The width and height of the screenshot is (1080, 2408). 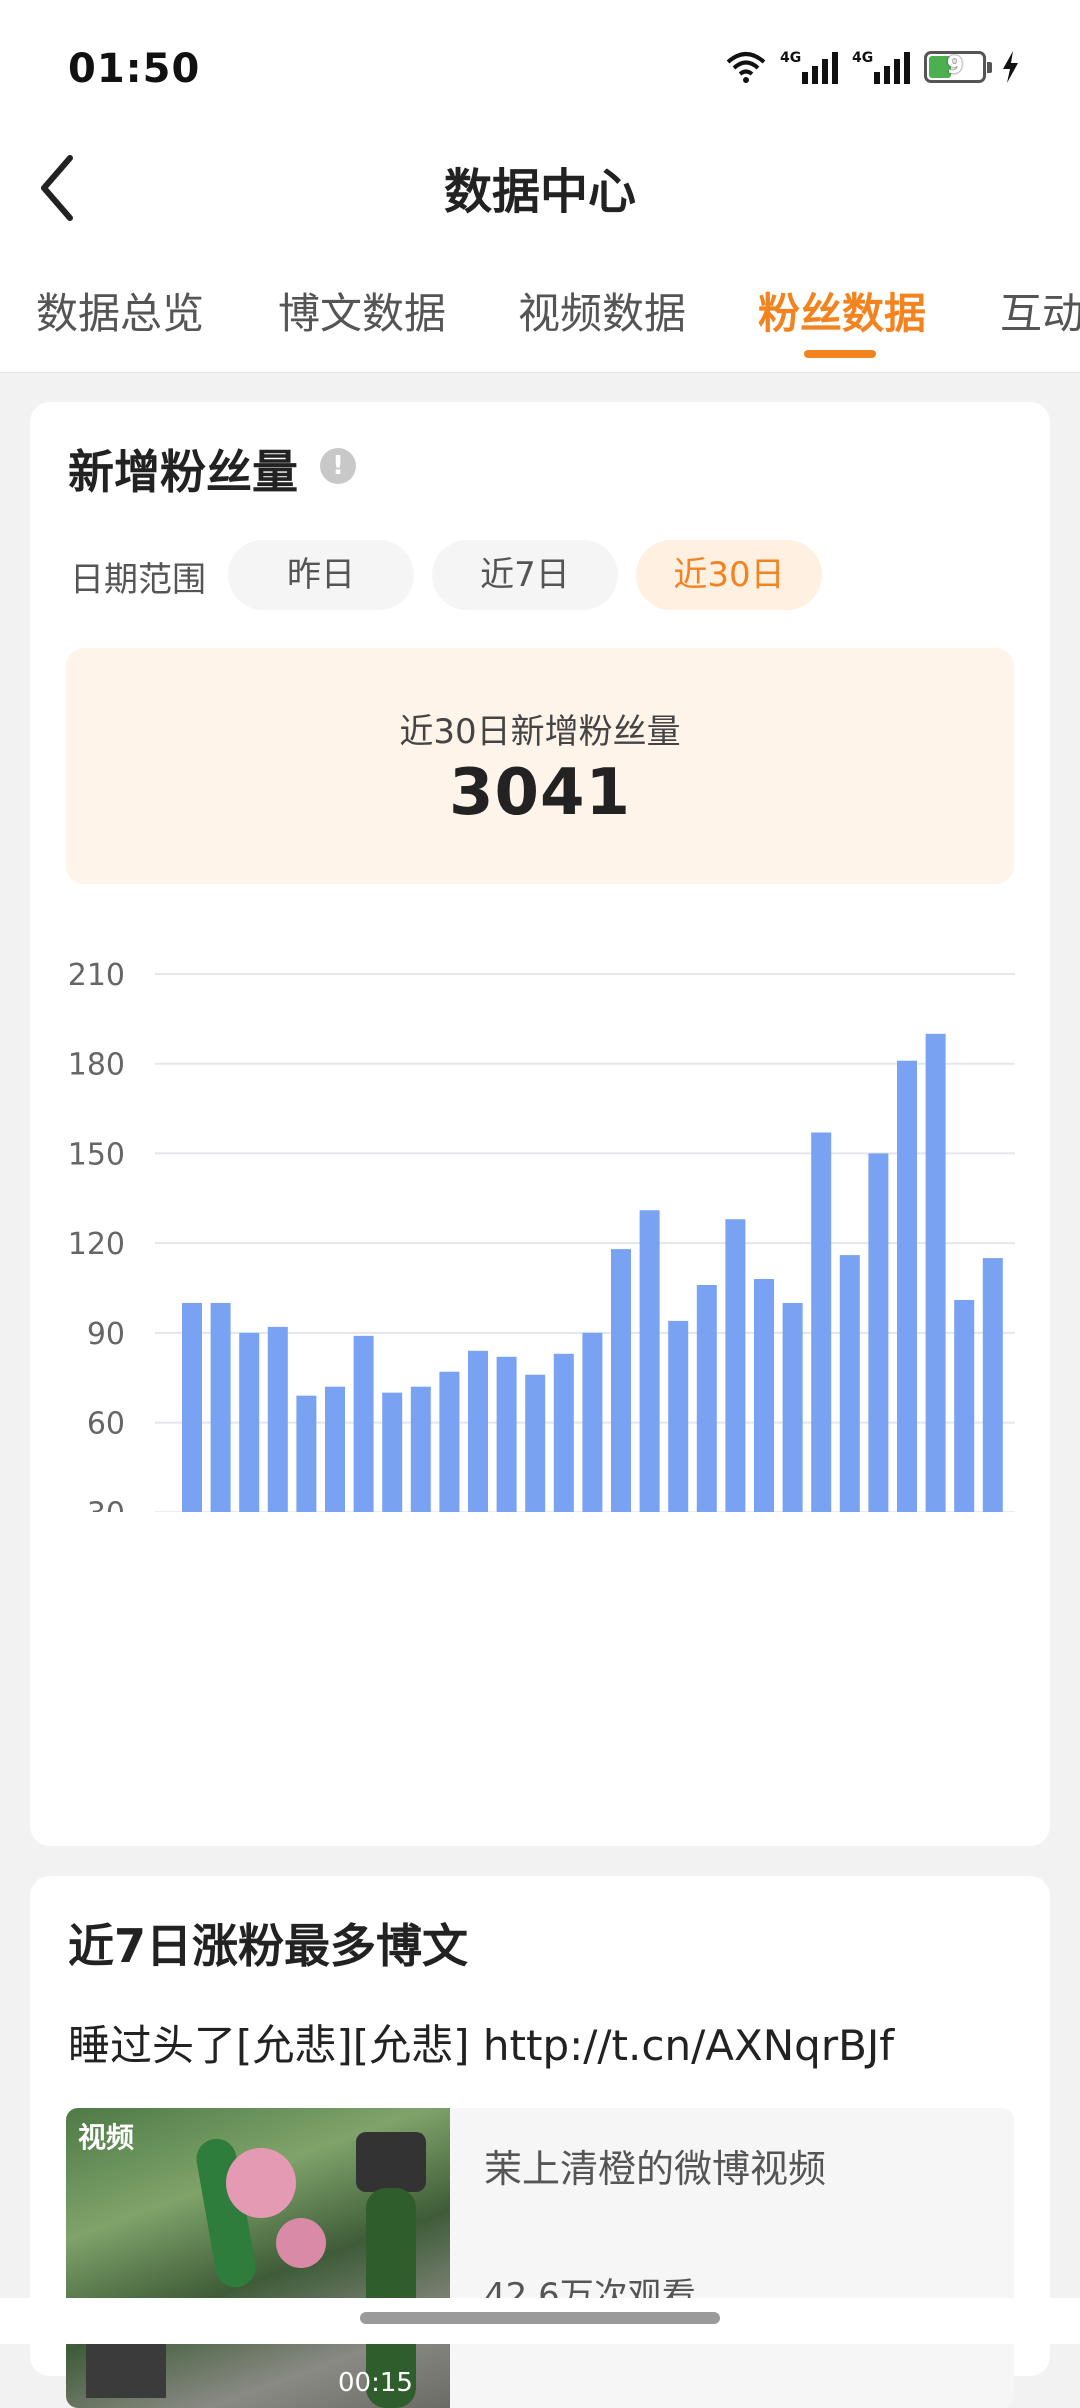 What do you see at coordinates (321, 575) in the screenshot?
I see `range-yesterday-button: 昨日` at bounding box center [321, 575].